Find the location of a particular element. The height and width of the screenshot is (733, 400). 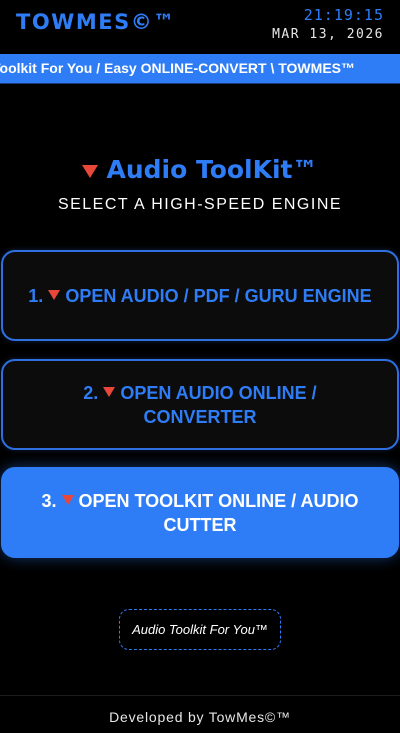

open-toolkit-online-audio-cutter-button: 3. OPEN TOOLKIT ONLINE / AUDIO CUTTER is located at coordinates (200, 512).